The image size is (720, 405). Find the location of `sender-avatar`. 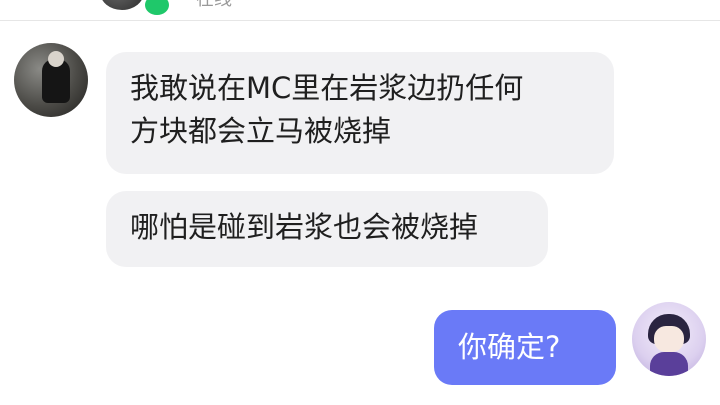

sender-avatar is located at coordinates (51, 80).